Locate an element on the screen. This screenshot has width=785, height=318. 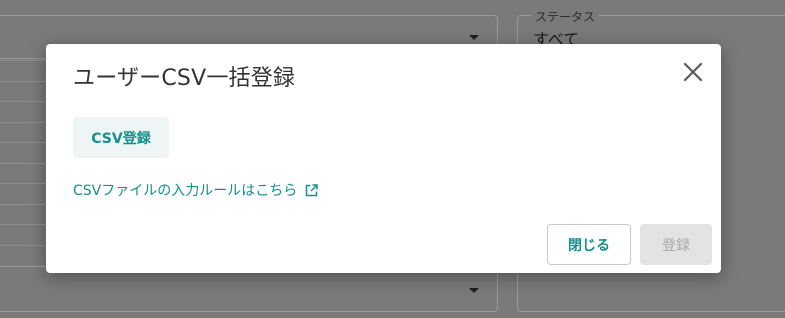
csv-rule-link-label: CSVファイルの入力ルールはこちら is located at coordinates (185, 191).